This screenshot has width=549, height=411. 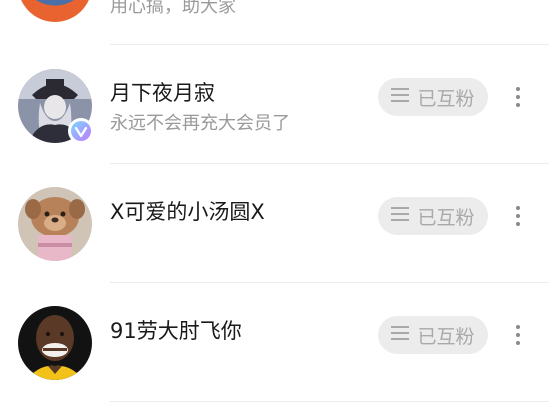 What do you see at coordinates (187, 211) in the screenshot?
I see `user-name: X可爱的小汤圆X` at bounding box center [187, 211].